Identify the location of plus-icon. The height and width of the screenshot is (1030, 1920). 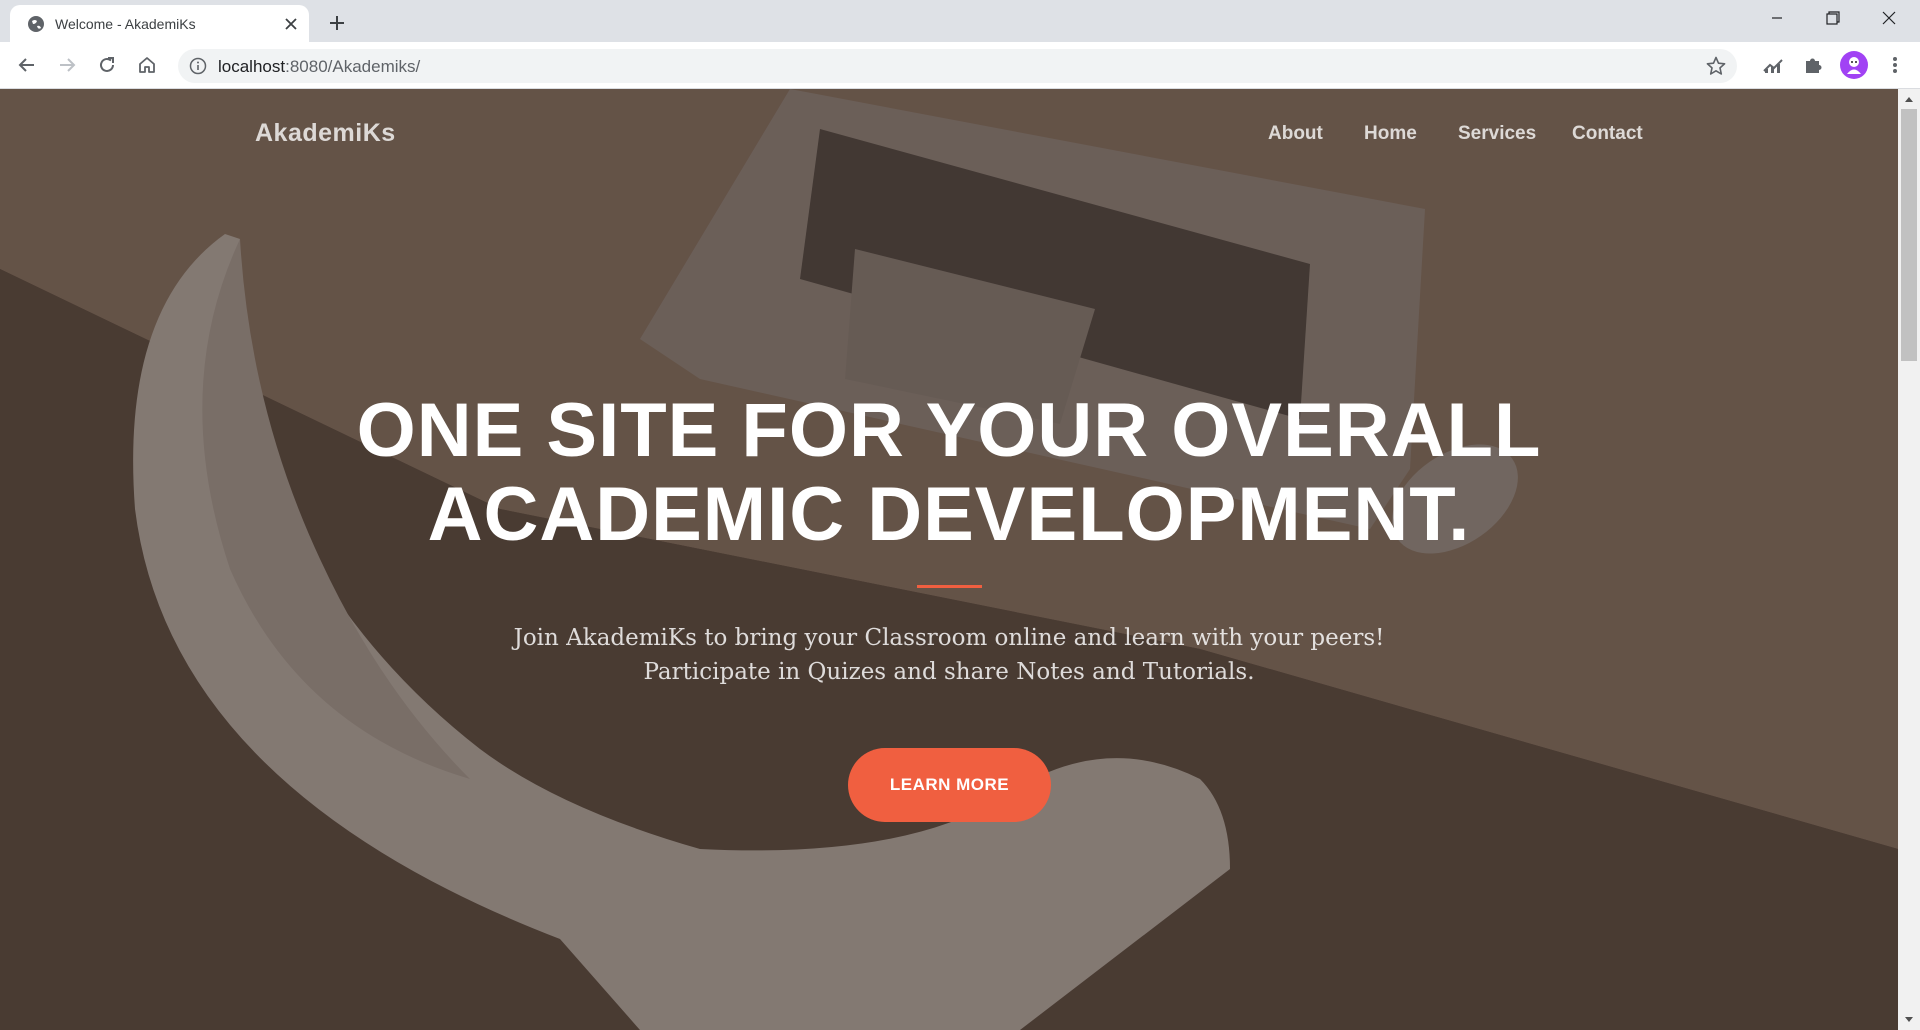
(337, 23).